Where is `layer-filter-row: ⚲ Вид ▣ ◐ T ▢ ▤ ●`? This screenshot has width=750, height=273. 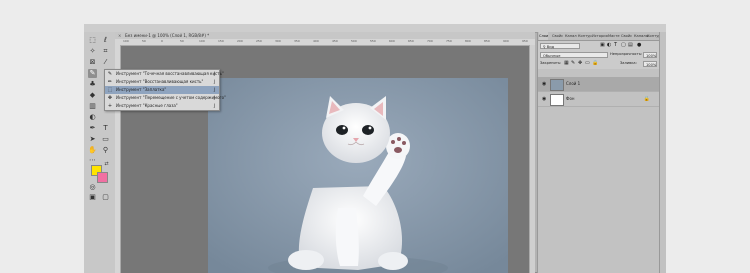 layer-filter-row: ⚲ Вид ▣ ◐ T ▢ ▤ ● is located at coordinates (599, 45).